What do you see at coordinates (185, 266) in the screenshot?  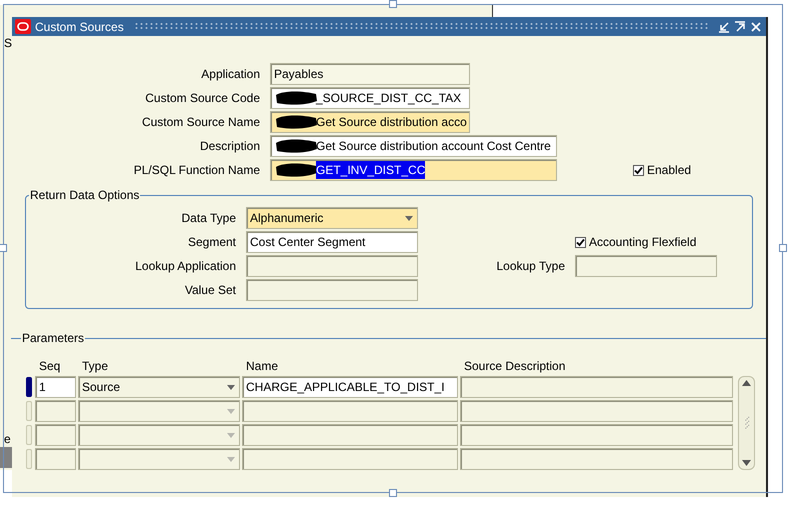 I see `field-label: Lookup Application` at bounding box center [185, 266].